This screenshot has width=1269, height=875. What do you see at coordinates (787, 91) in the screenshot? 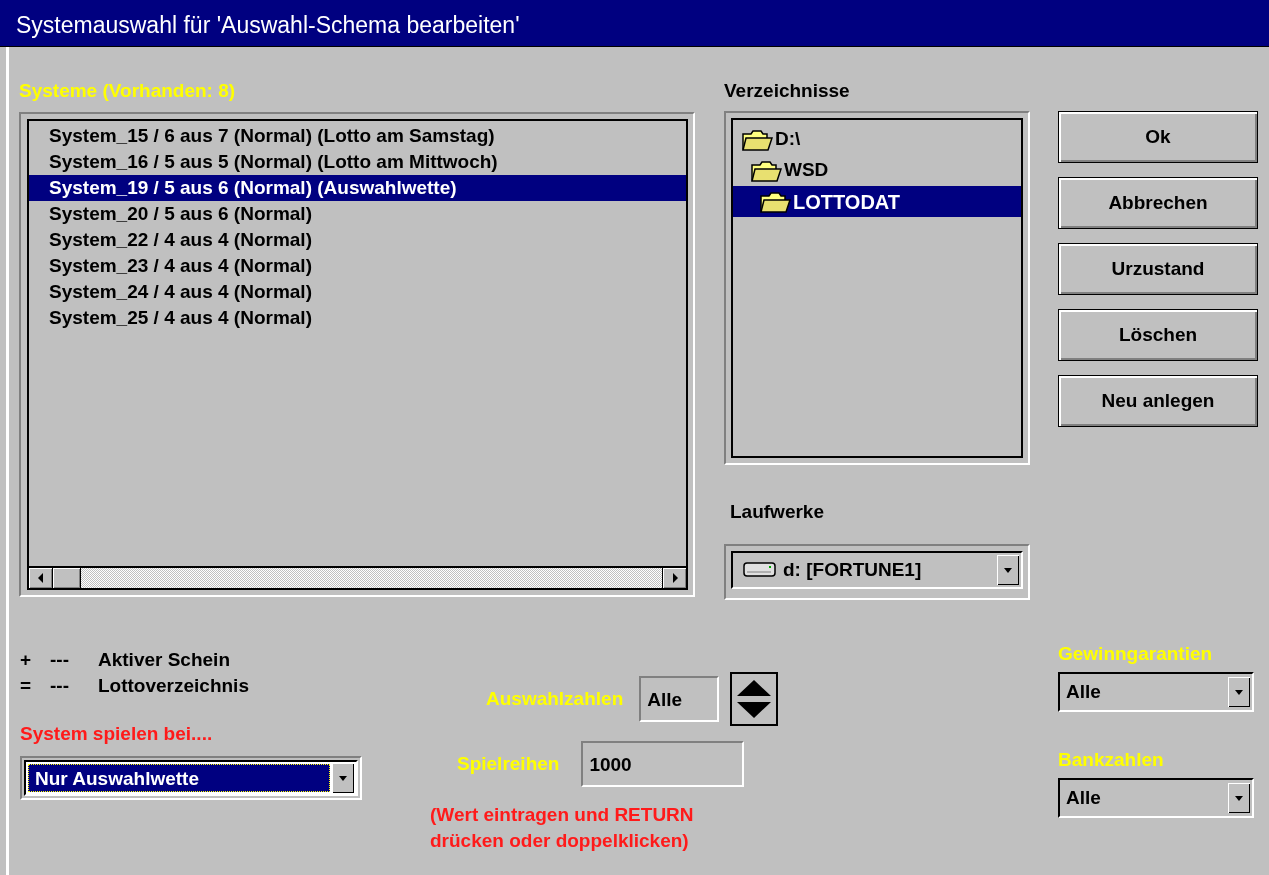
I see `directories-label: Verzeichnisse` at bounding box center [787, 91].